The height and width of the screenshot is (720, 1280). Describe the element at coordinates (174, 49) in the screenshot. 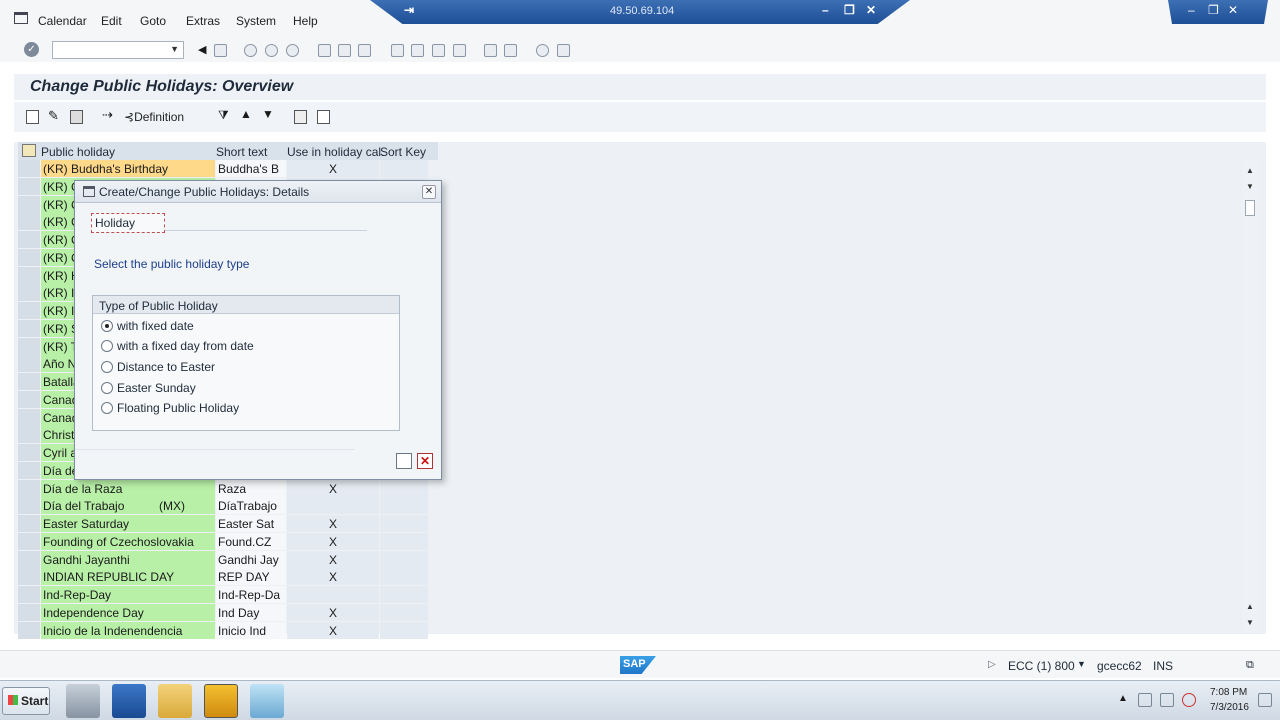

I see `chevron-down-icon: ▼` at that location.